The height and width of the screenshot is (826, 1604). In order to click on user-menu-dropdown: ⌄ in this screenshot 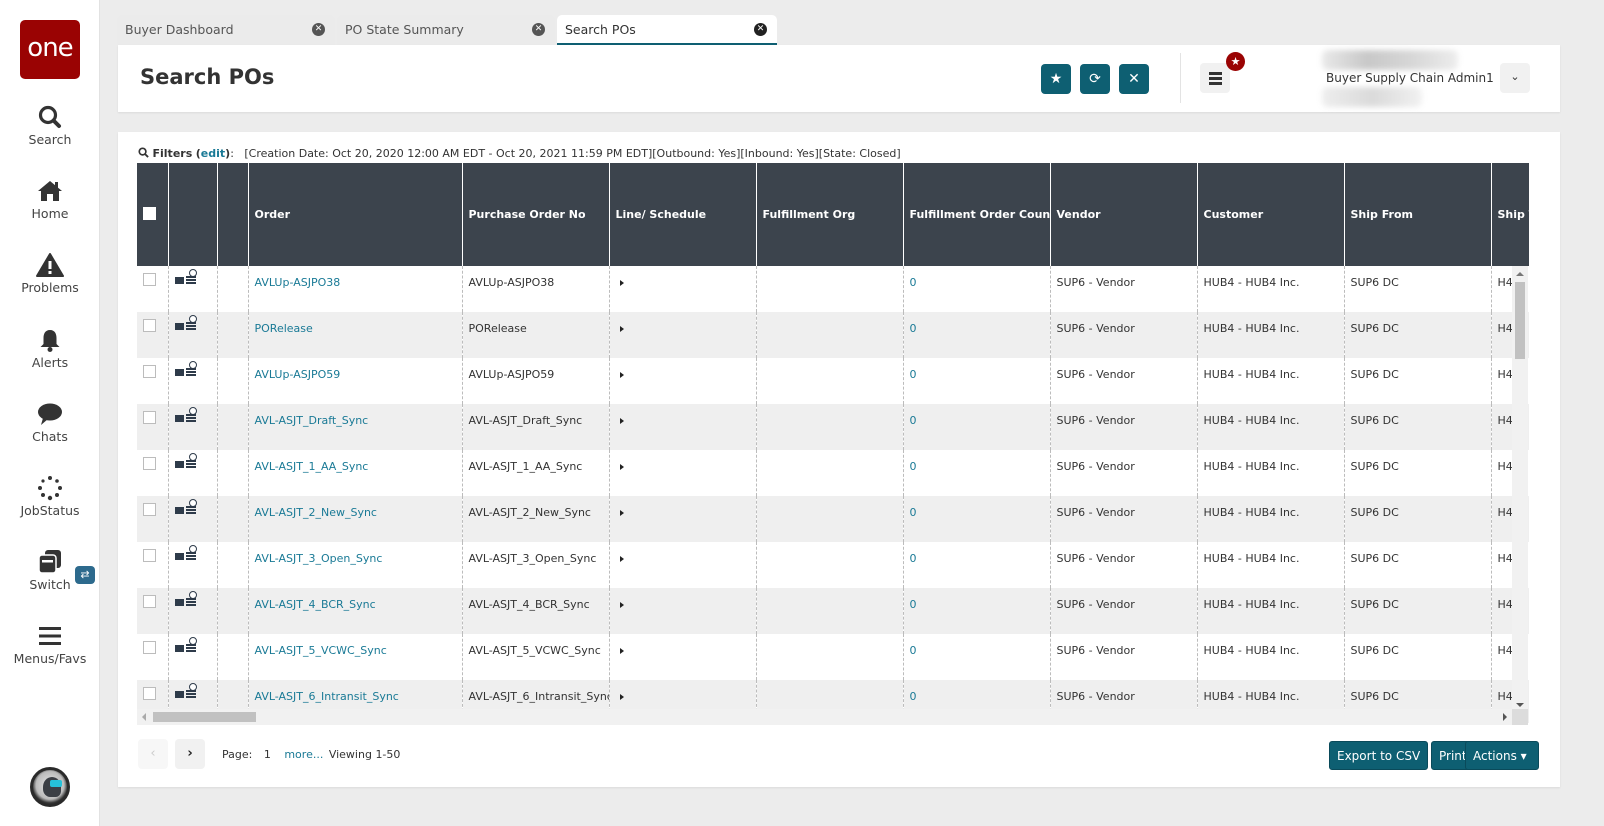, I will do `click(1515, 78)`.